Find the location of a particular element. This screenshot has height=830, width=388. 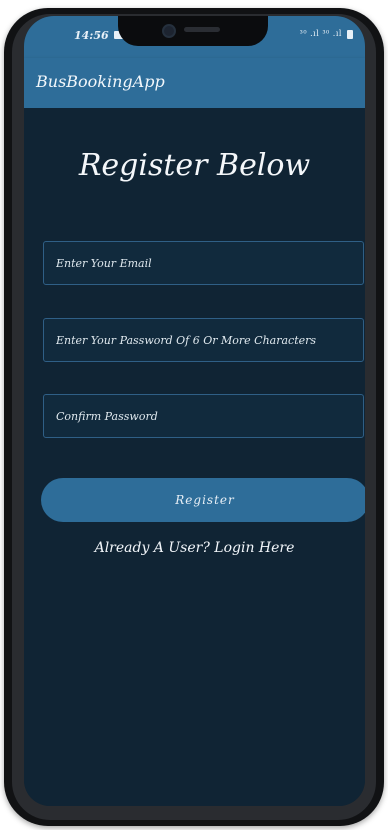

app-title: BusBookingApp is located at coordinates (100, 81).